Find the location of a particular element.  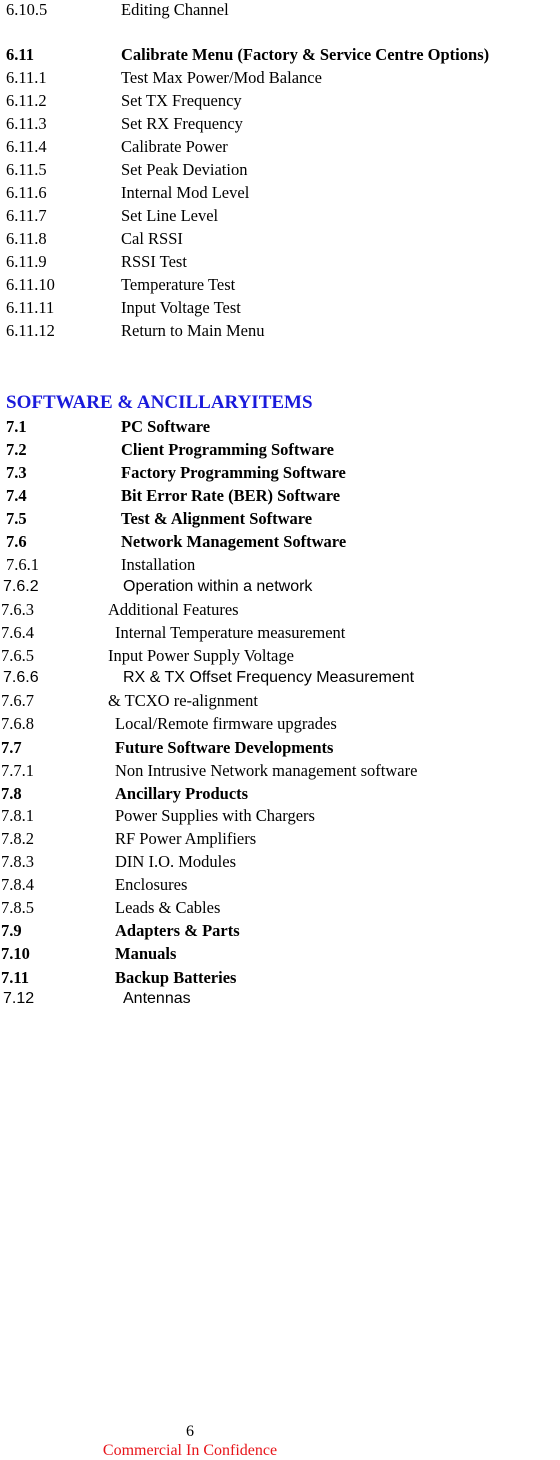

toc-entry-title: Calibrate Power is located at coordinates (174, 146).